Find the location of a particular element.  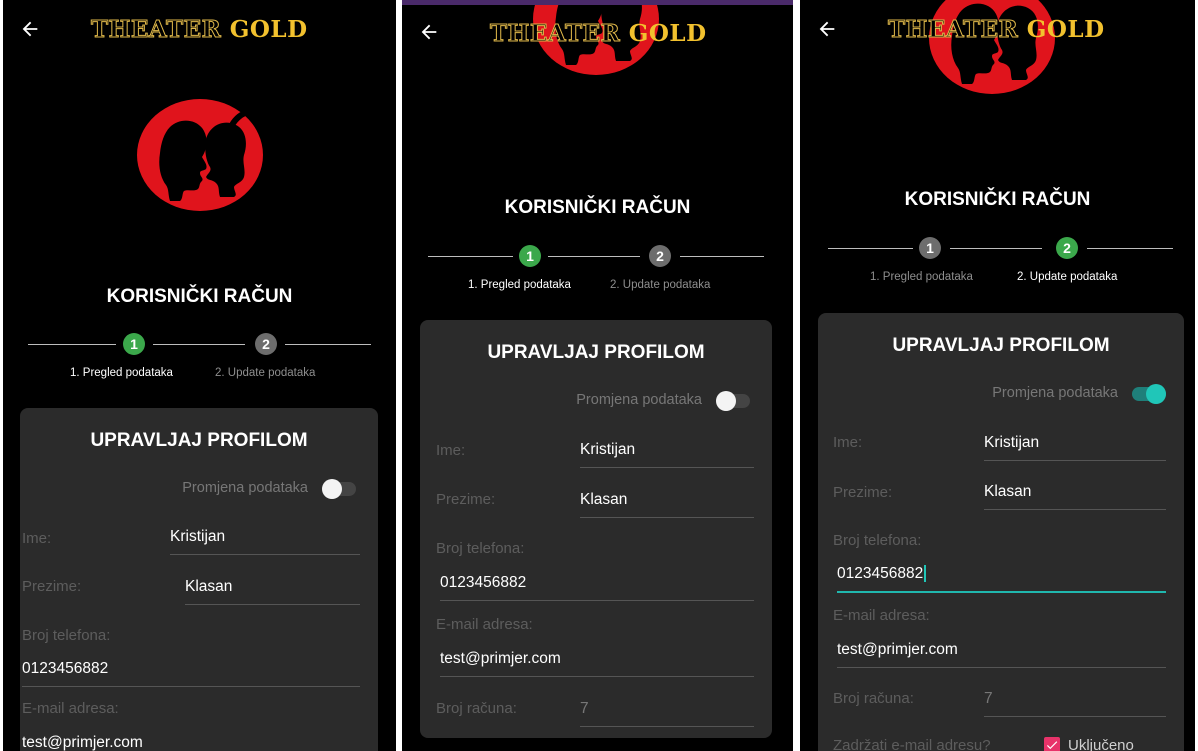

theater-emblem-icon is located at coordinates (200, 155).